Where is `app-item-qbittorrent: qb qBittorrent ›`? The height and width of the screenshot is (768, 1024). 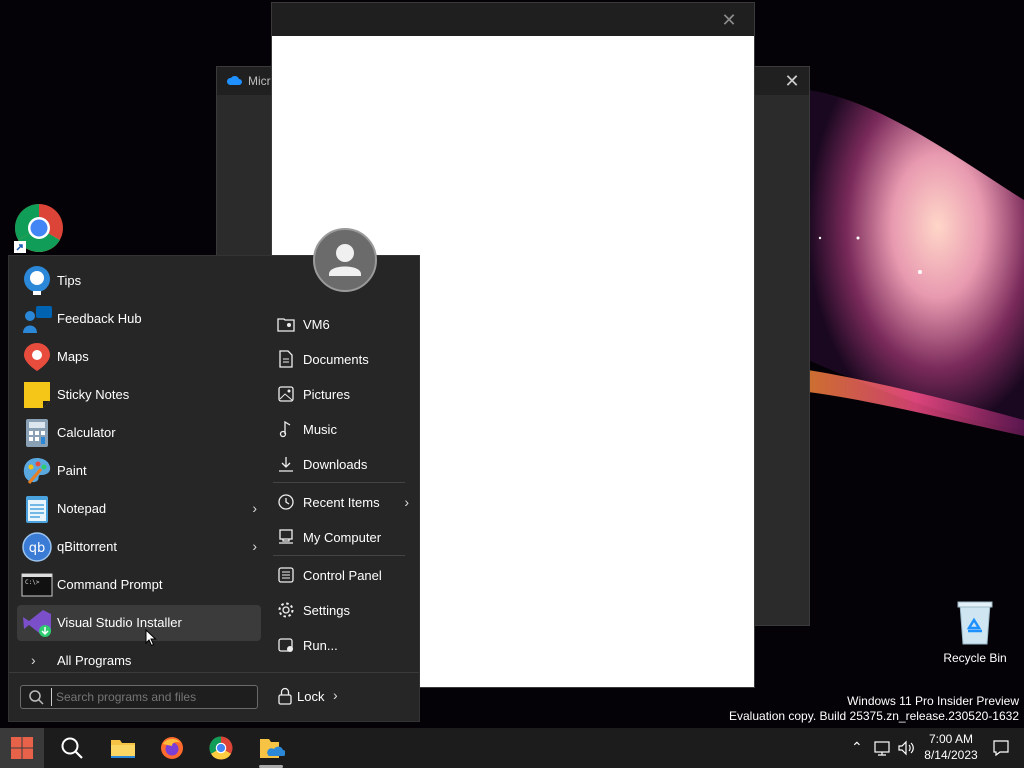 app-item-qbittorrent: qb qBittorrent › is located at coordinates (139, 547).